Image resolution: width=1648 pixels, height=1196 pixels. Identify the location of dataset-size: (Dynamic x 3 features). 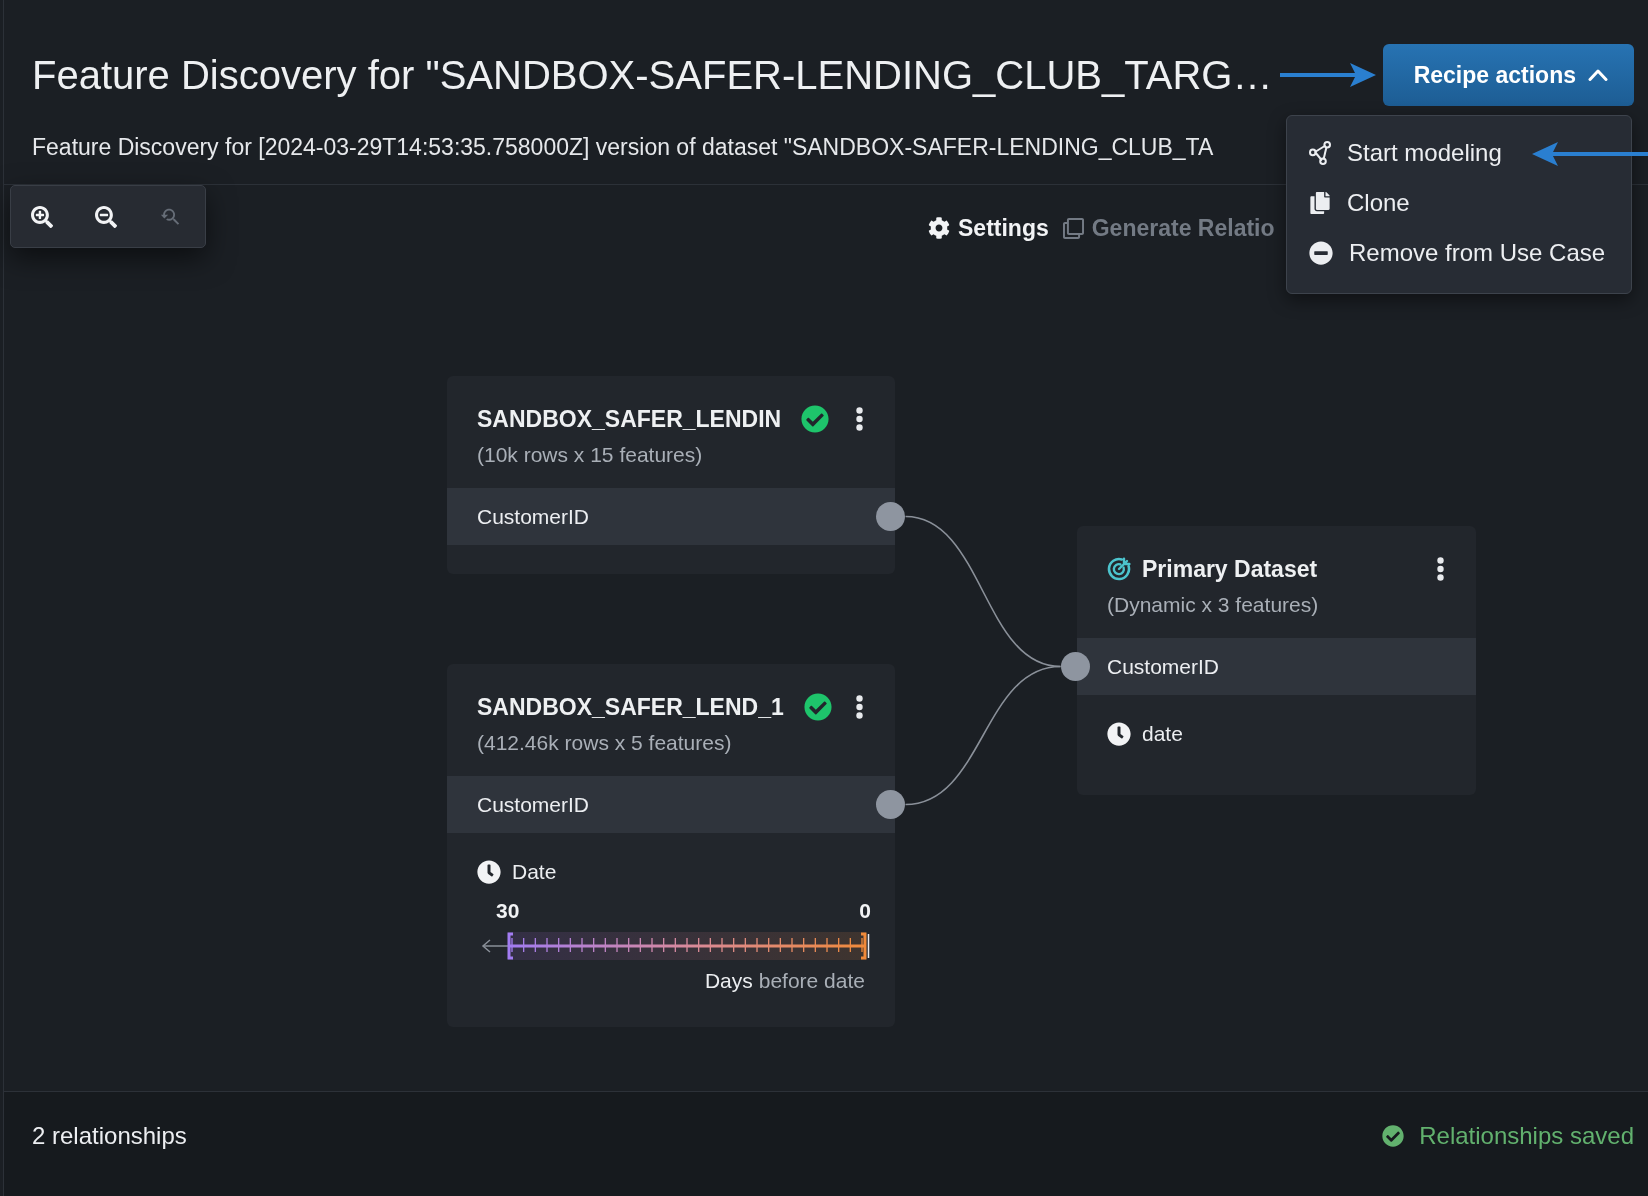
(1213, 605).